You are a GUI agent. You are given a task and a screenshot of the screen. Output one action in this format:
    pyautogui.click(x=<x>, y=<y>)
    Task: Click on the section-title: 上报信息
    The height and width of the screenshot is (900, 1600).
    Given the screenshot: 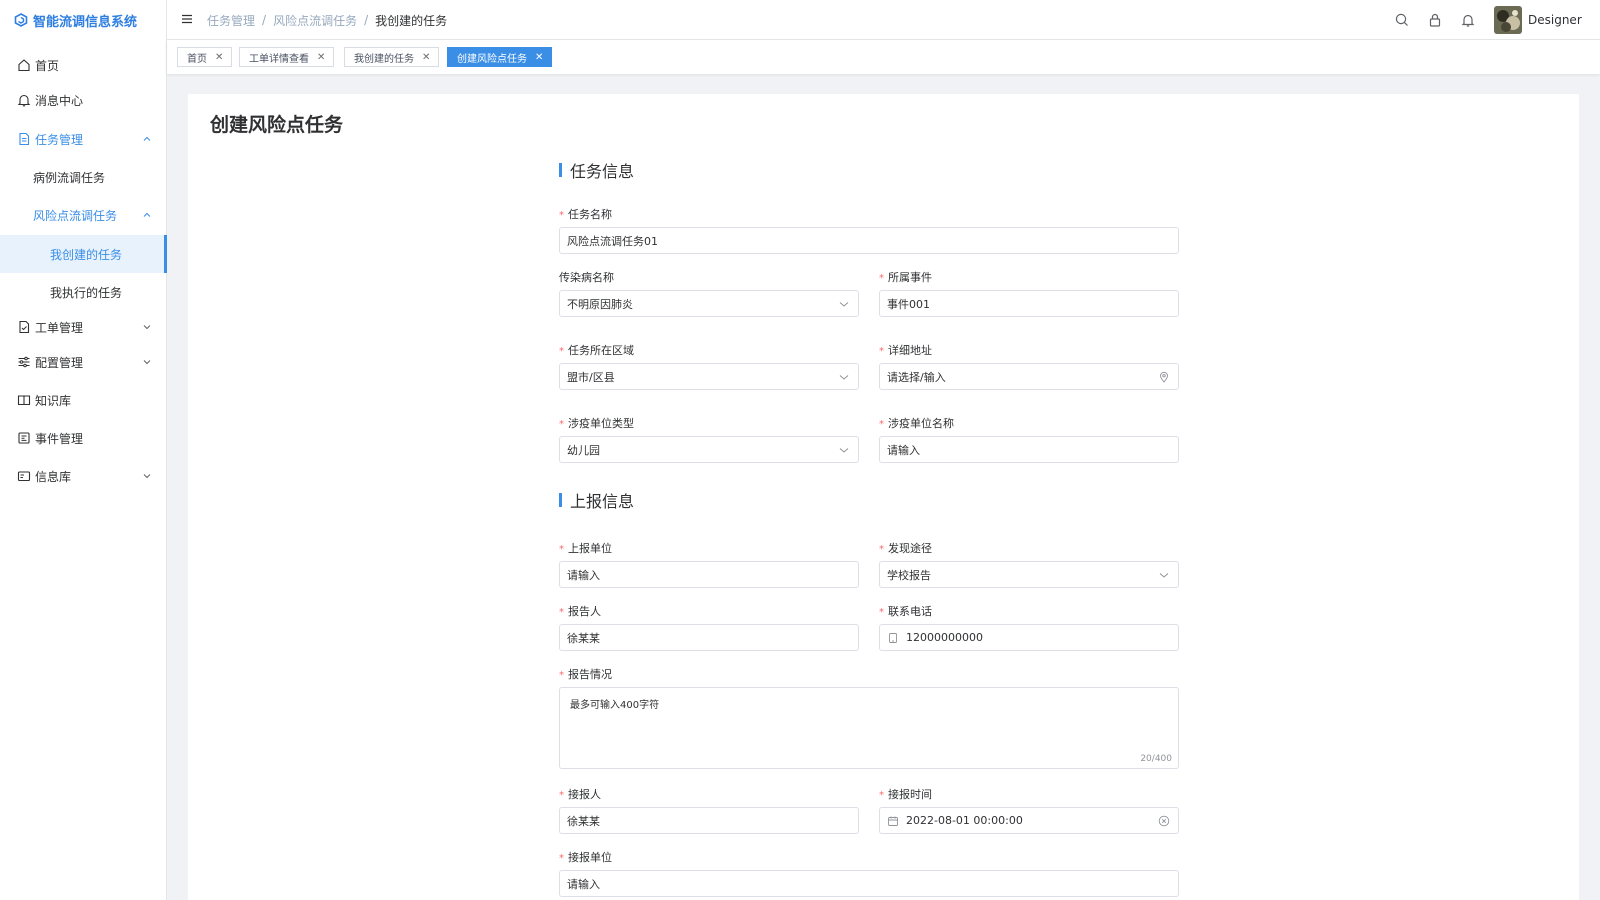 What is the action you would take?
    pyautogui.click(x=602, y=501)
    